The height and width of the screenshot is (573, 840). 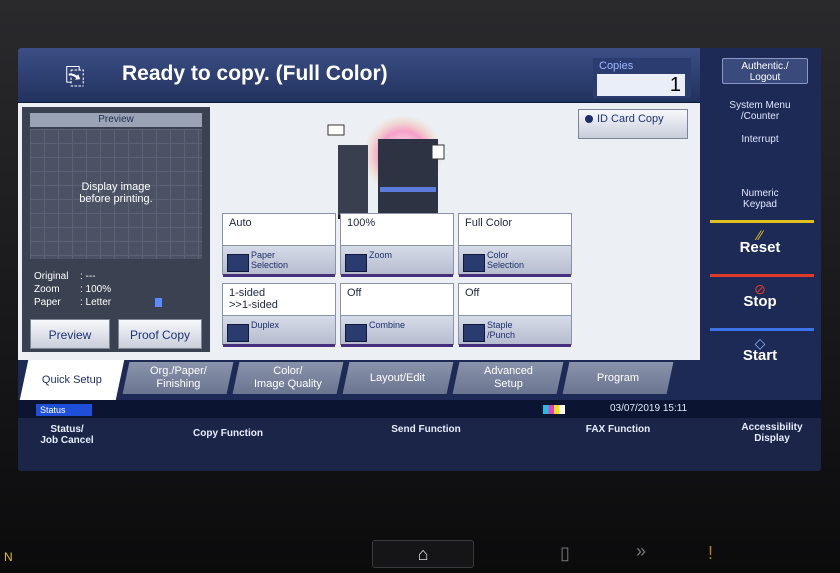 I want to click on tab-layout-edit: Layout/Edit, so click(x=398, y=378).